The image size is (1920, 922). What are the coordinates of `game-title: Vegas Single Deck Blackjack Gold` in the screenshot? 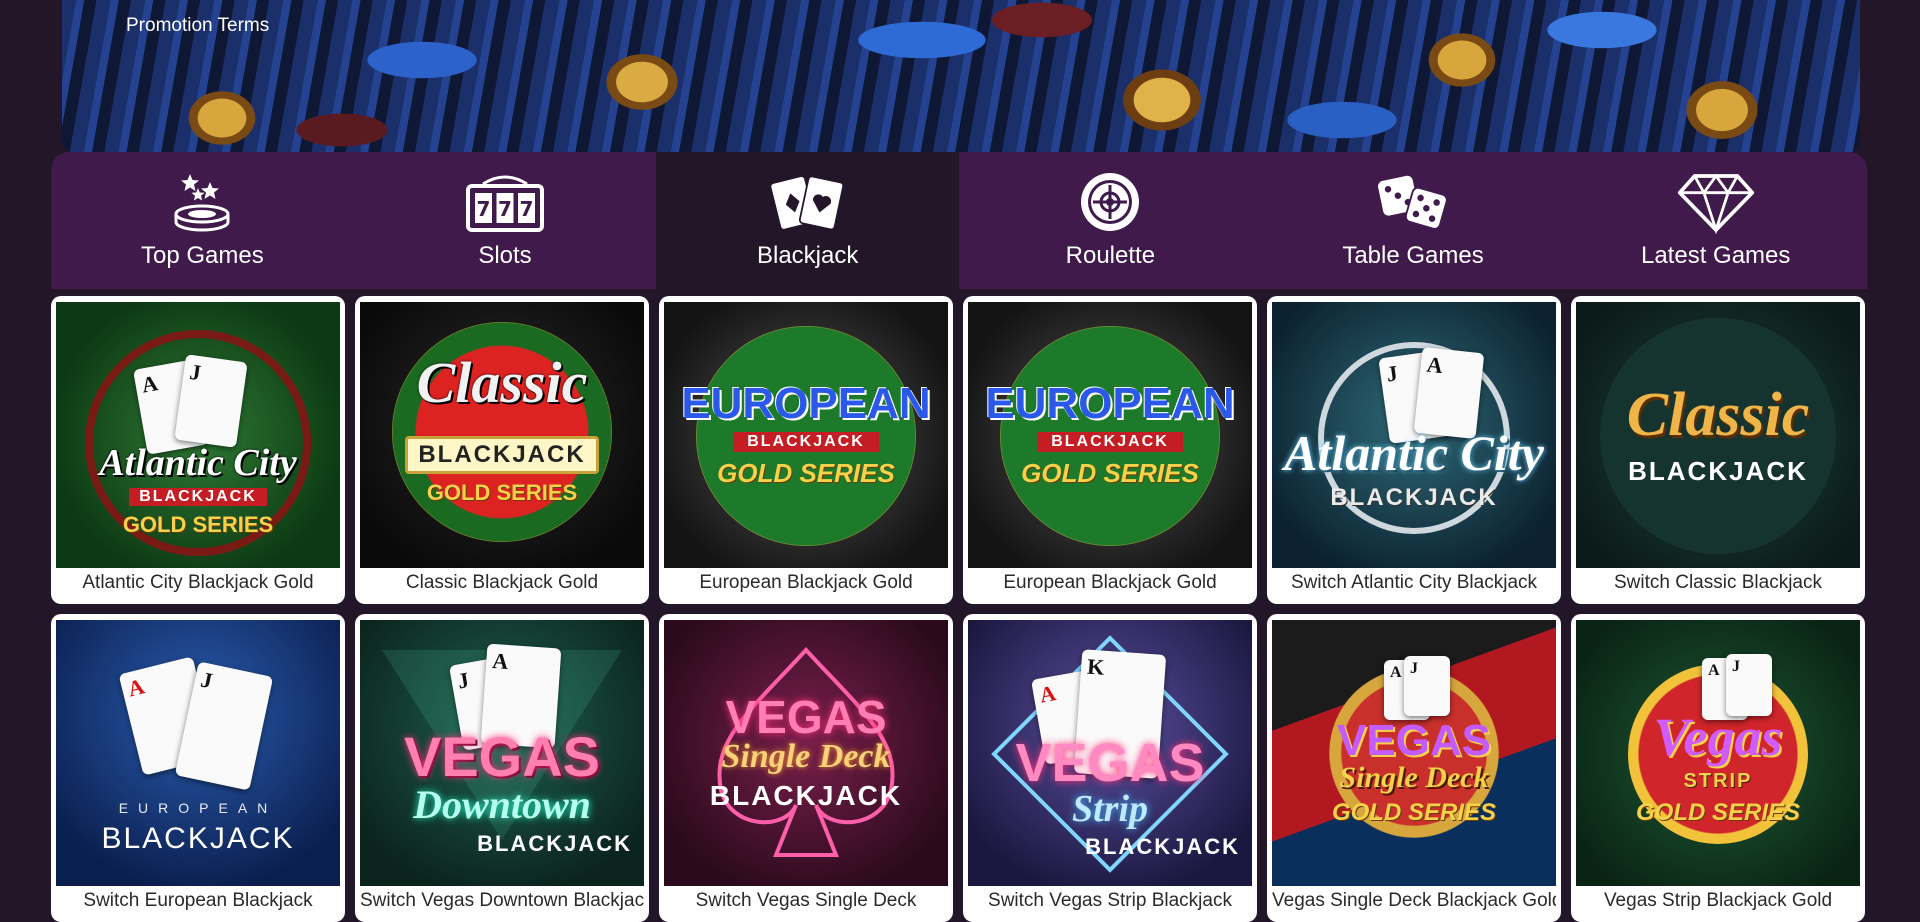 It's located at (1414, 900).